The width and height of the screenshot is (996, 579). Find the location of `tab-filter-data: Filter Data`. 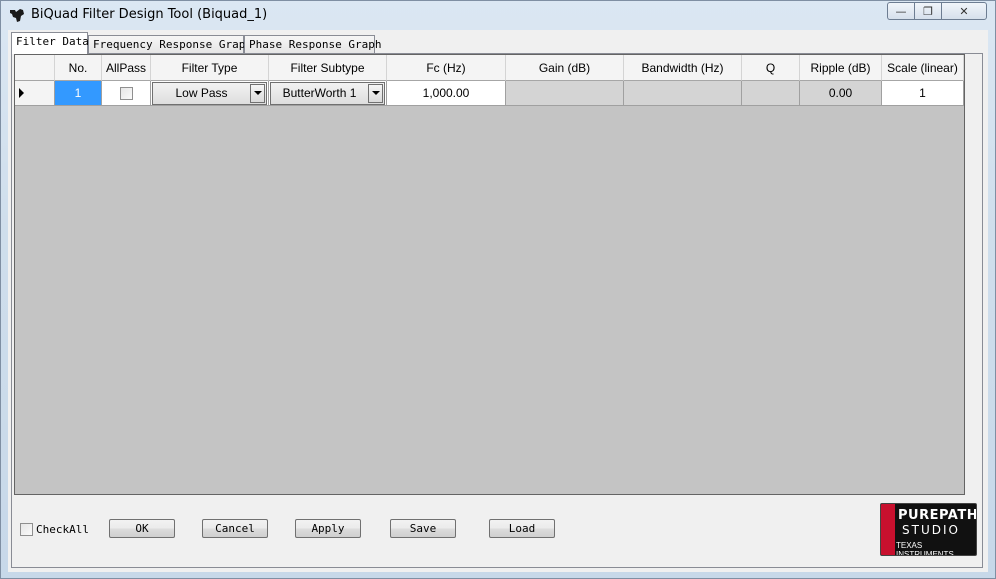

tab-filter-data: Filter Data is located at coordinates (50, 43).